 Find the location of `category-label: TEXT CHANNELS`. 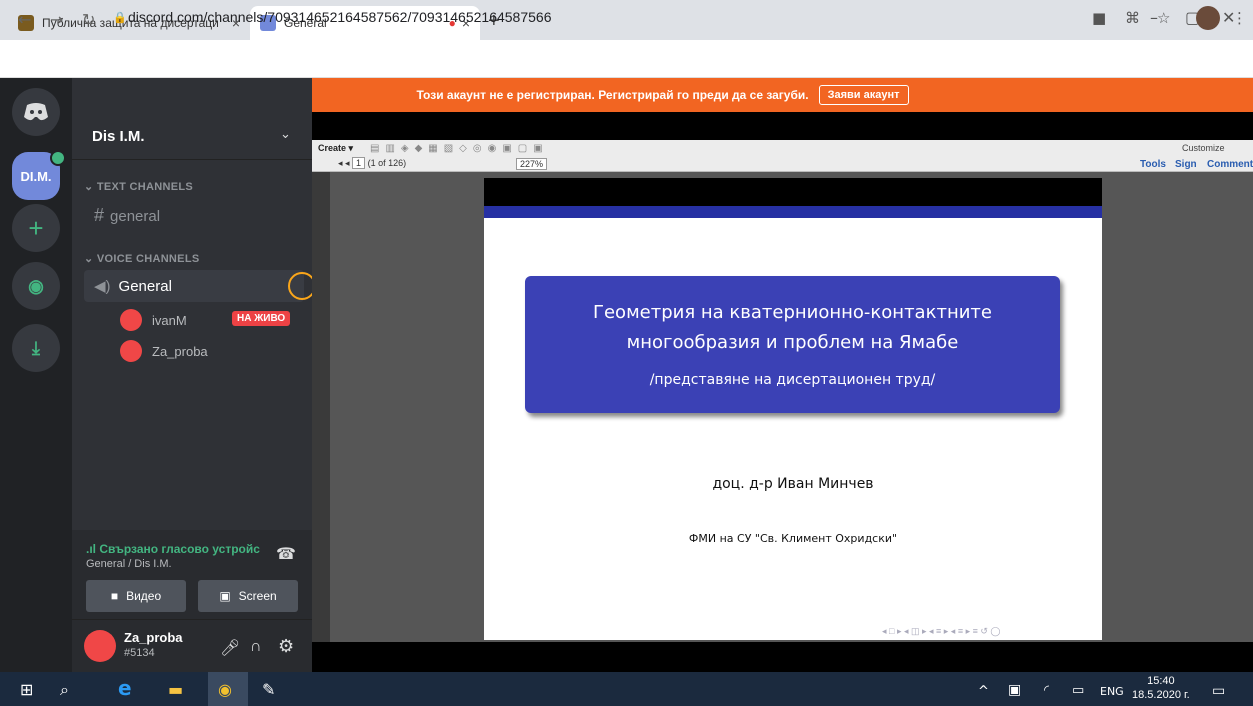

category-label: TEXT CHANNELS is located at coordinates (145, 187).